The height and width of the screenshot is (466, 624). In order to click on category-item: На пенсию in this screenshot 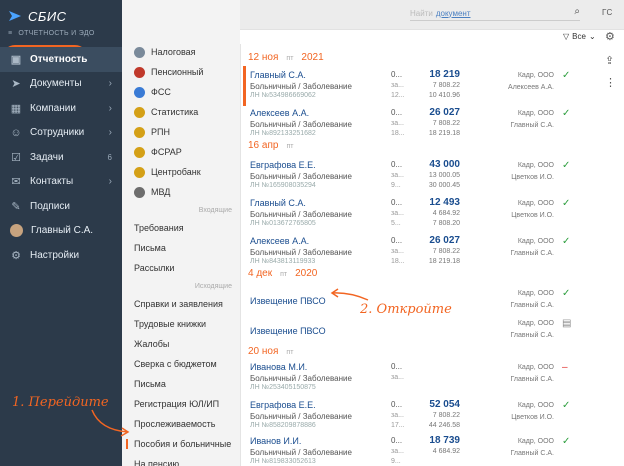, I will do `click(181, 460)`.